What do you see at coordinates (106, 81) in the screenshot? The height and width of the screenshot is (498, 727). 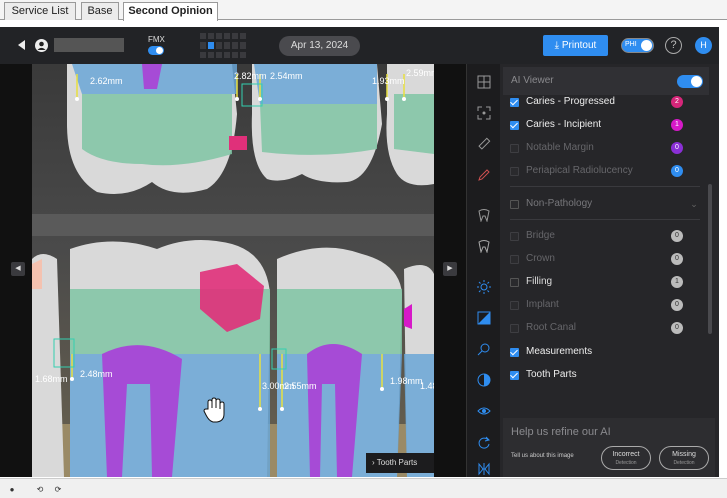 I see `measurement-label: 2.62mm` at bounding box center [106, 81].